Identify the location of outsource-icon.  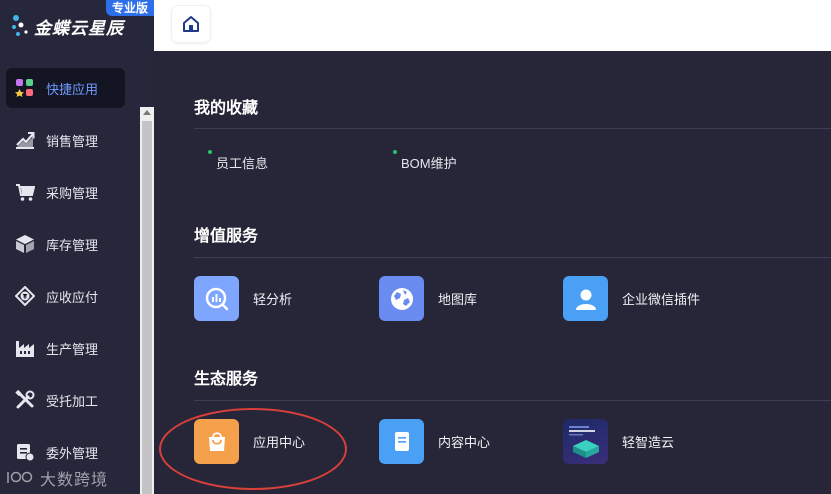
(25, 452).